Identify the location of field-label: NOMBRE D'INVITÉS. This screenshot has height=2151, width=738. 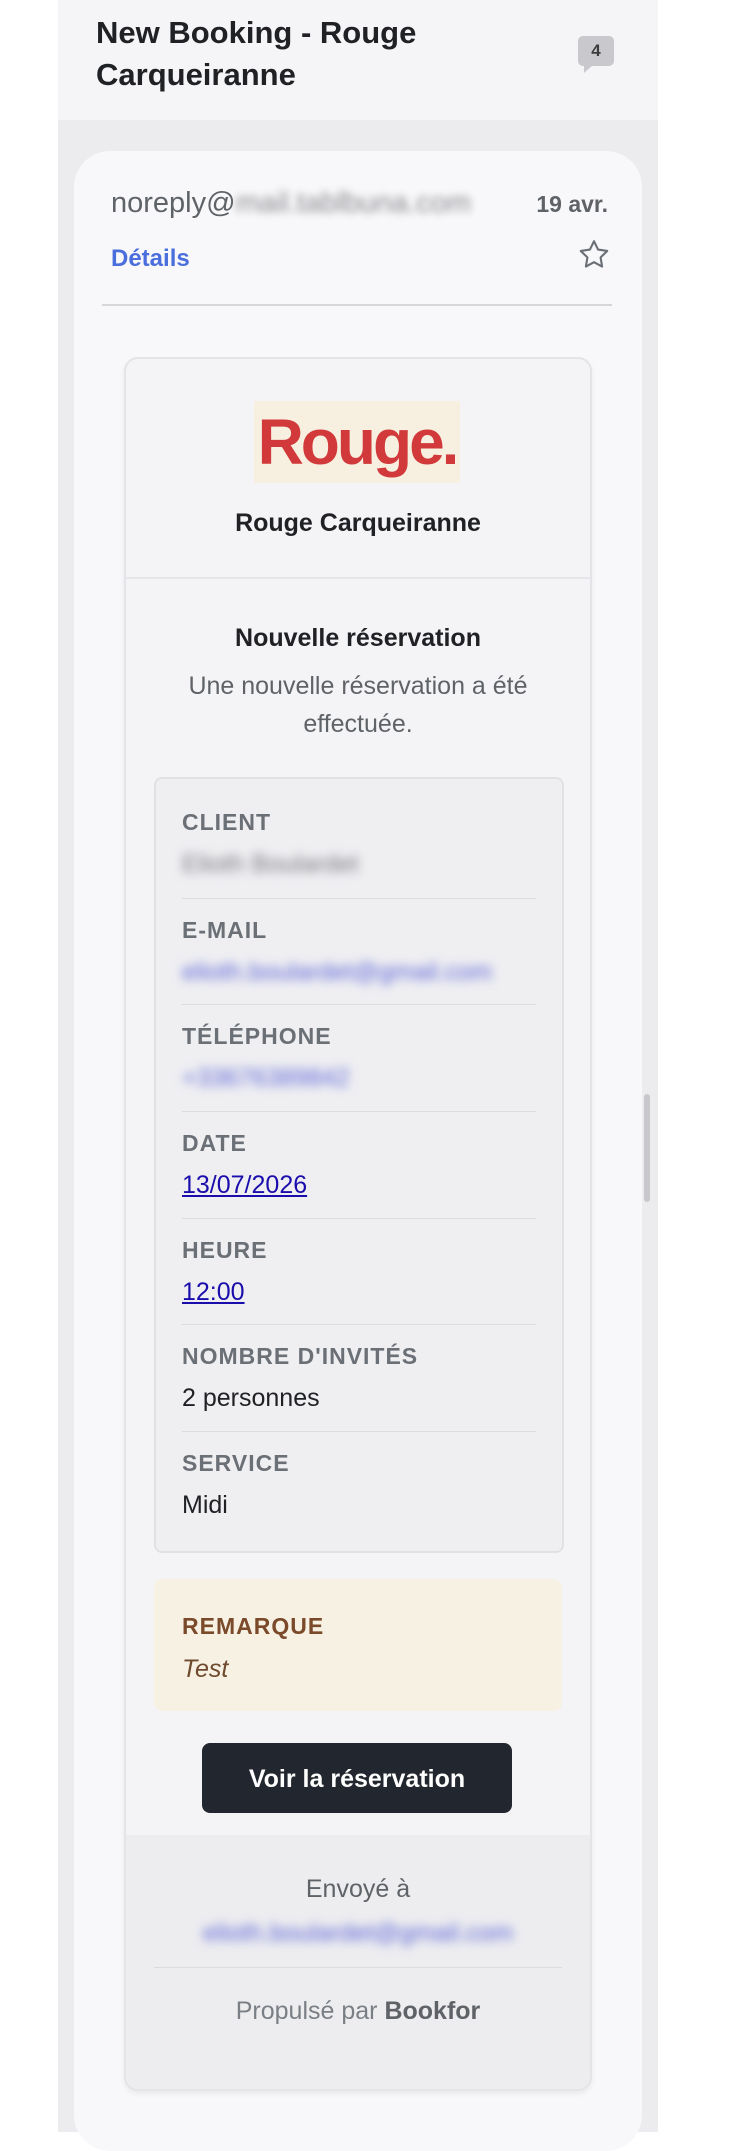
(300, 1356).